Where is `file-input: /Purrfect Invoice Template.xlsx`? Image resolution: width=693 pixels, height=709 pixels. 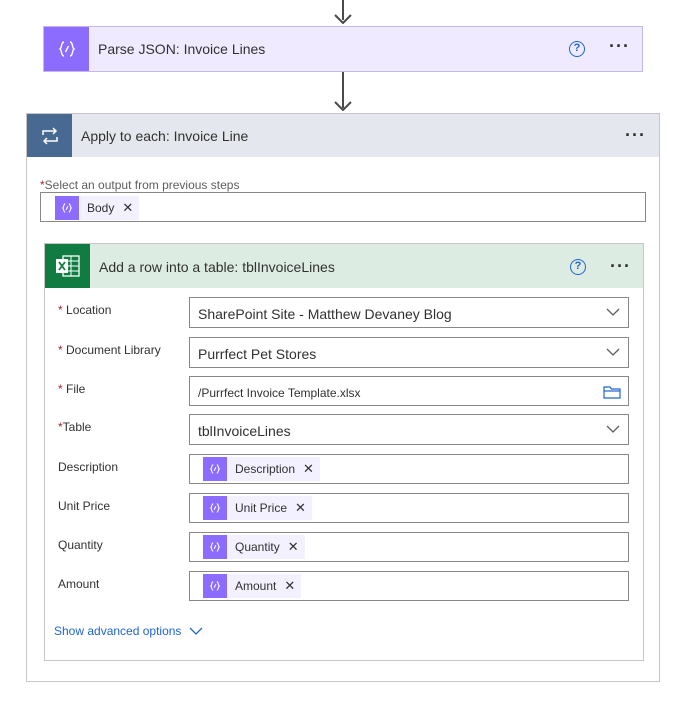
file-input: /Purrfect Invoice Template.xlsx is located at coordinates (409, 391).